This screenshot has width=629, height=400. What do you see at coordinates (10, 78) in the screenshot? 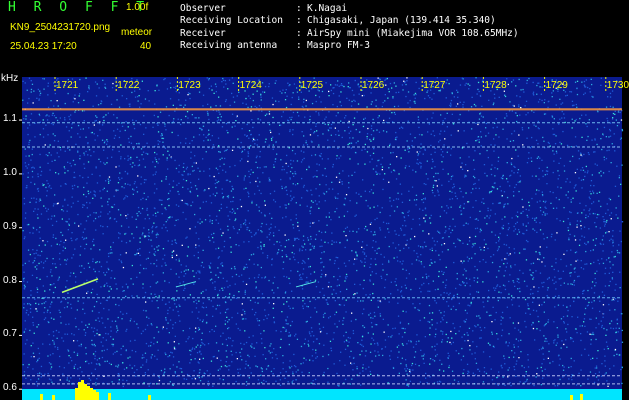
I see `y-axis-unit: kHz` at bounding box center [10, 78].